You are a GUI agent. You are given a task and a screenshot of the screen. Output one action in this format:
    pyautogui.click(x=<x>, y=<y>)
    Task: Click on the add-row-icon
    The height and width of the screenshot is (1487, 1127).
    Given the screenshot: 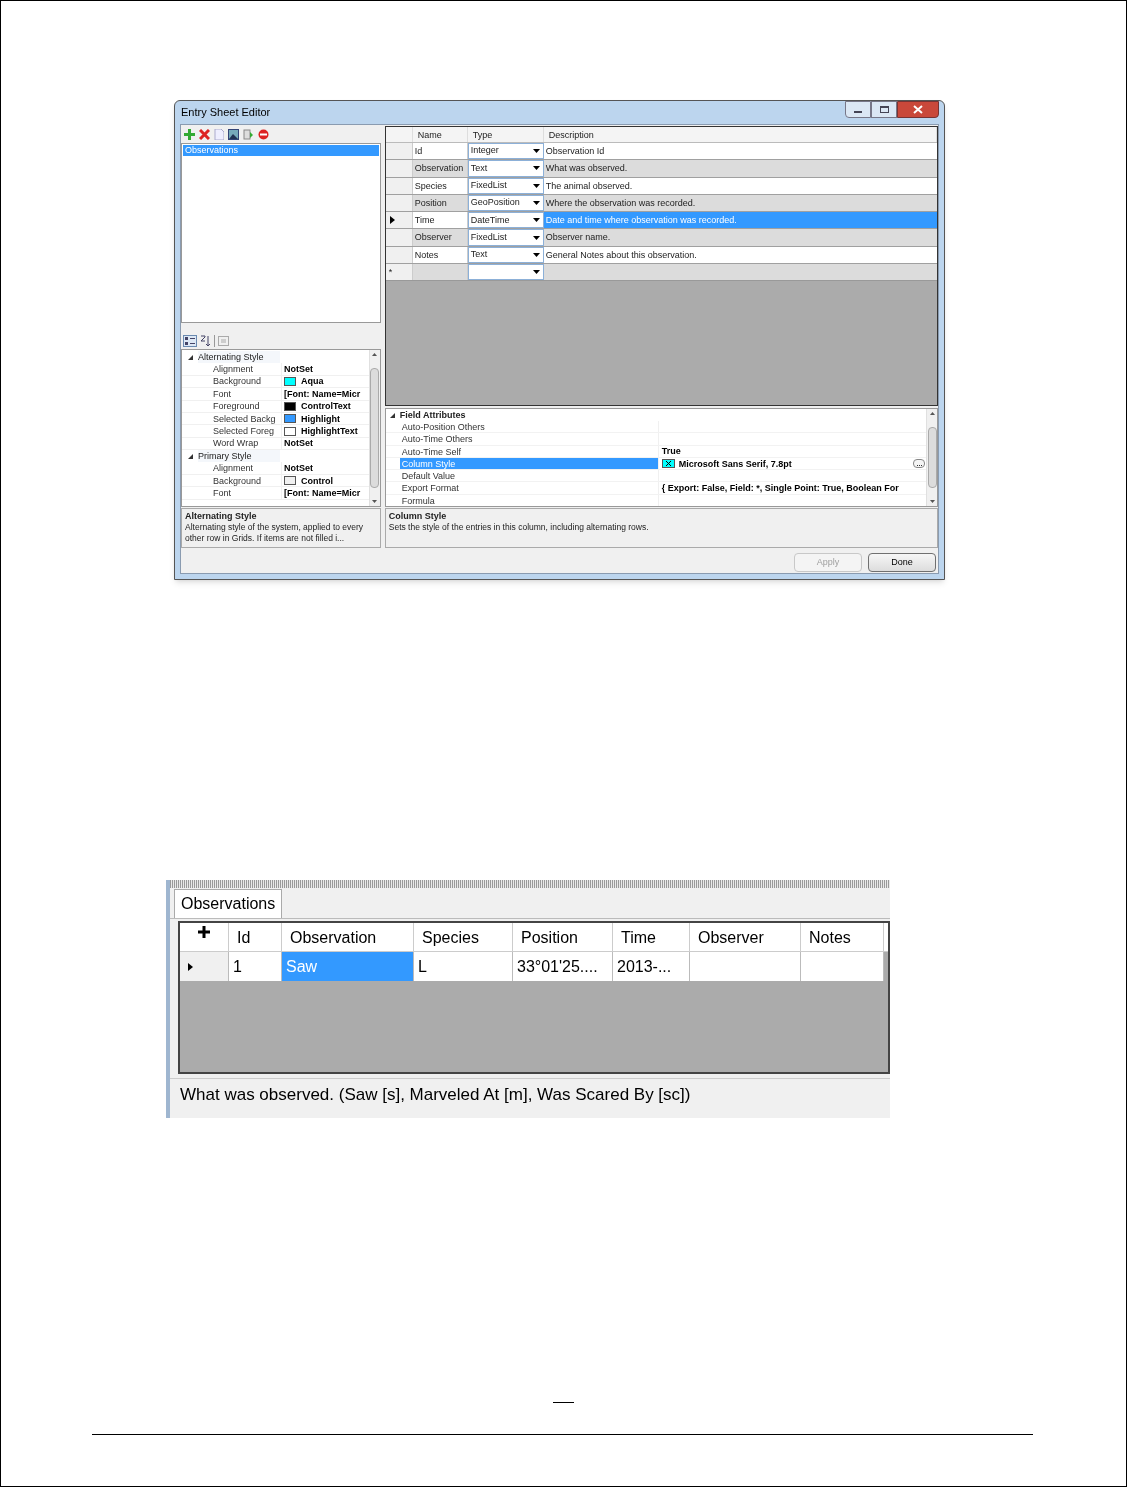 What is the action you would take?
    pyautogui.click(x=204, y=932)
    